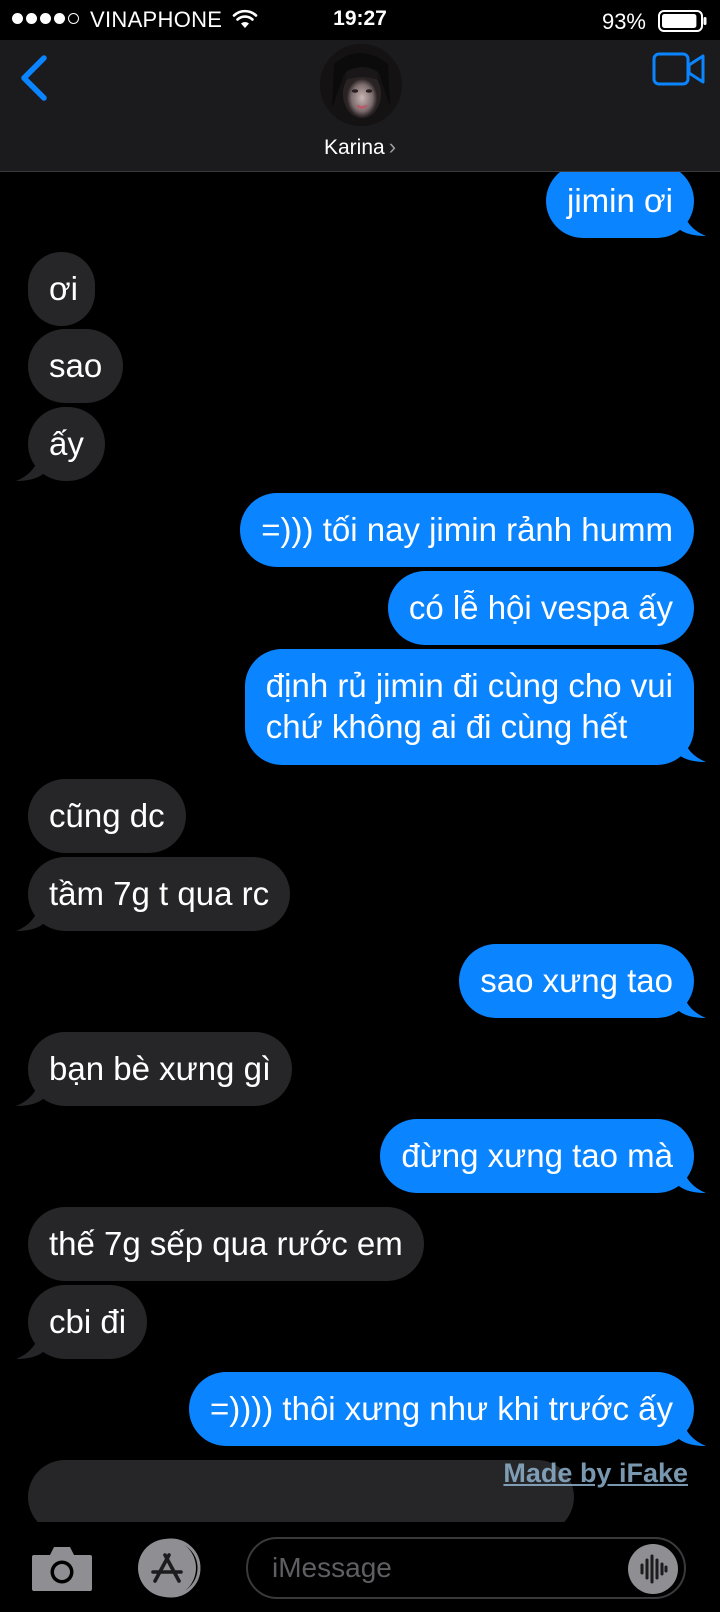 This screenshot has height=1612, width=720. I want to click on battery-icon, so click(682, 21).